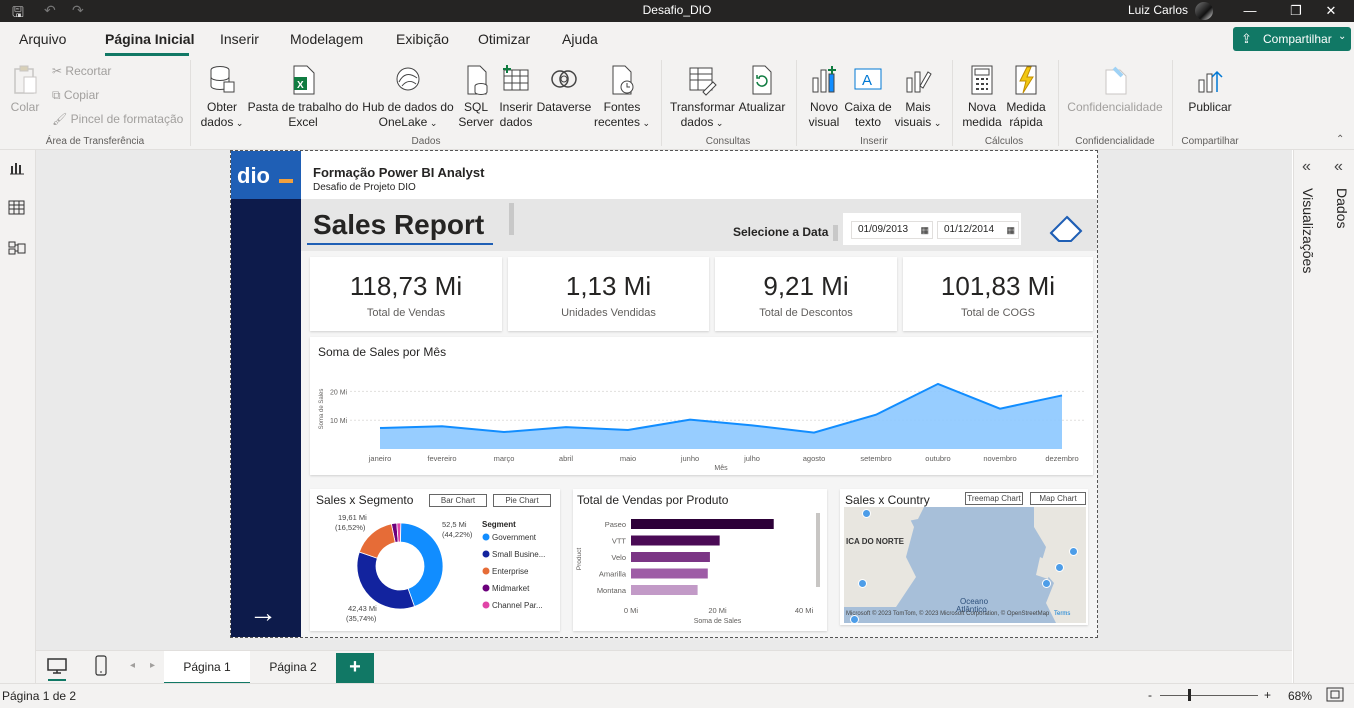  Describe the element at coordinates (222, 97) in the screenshot. I see `get-data-button: Obter dados ⌄` at that location.